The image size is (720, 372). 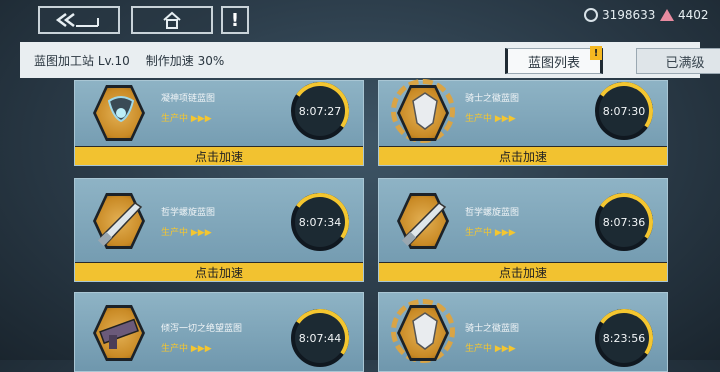 What do you see at coordinates (678, 61) in the screenshot?
I see `tab-maxed: 已满级` at bounding box center [678, 61].